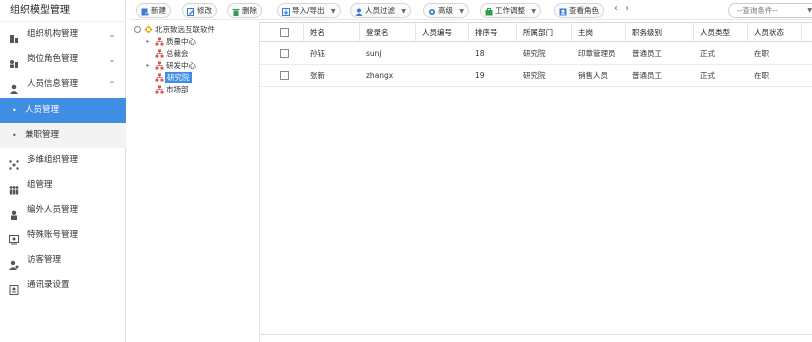 The width and height of the screenshot is (812, 342). Describe the element at coordinates (53, 235) in the screenshot. I see `sidebar-item-label: 特殊账号管理` at that location.